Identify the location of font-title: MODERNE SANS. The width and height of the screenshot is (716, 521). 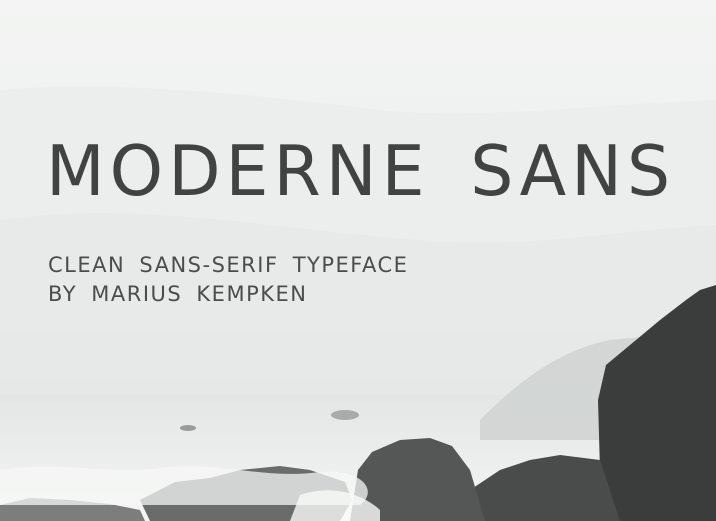
(361, 172).